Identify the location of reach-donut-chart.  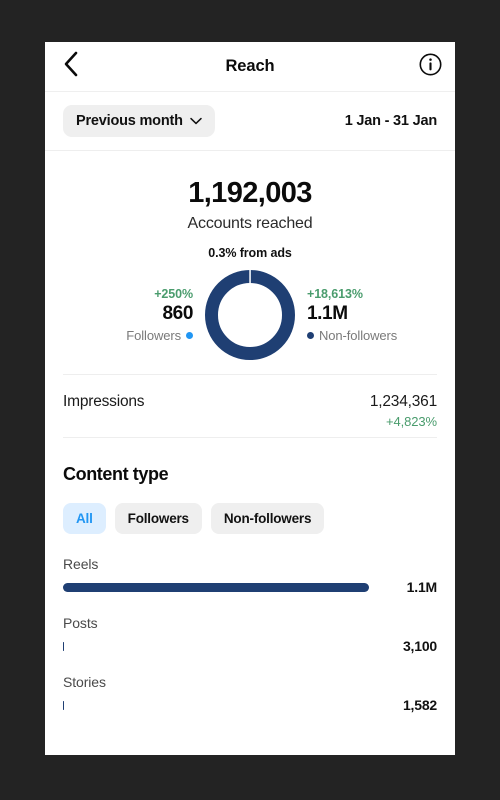
(250, 315).